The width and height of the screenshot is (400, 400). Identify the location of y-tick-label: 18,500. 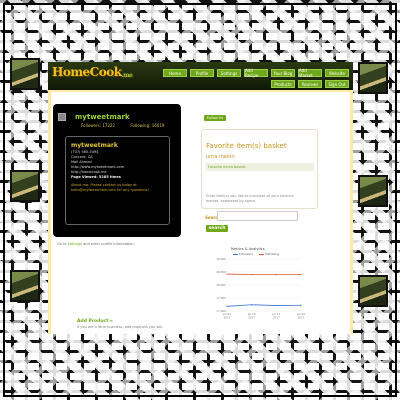
(221, 272).